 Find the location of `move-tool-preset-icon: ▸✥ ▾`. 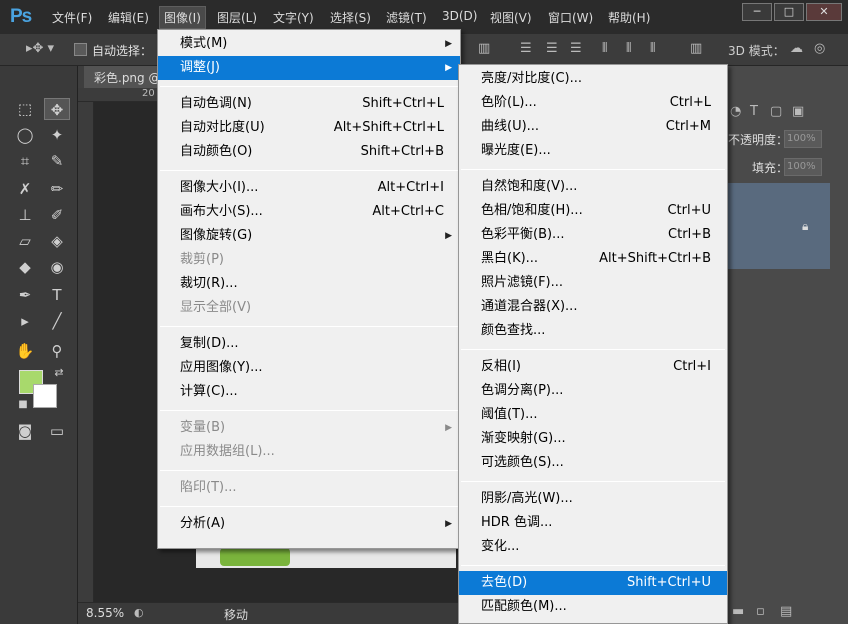

move-tool-preset-icon: ▸✥ ▾ is located at coordinates (40, 48).